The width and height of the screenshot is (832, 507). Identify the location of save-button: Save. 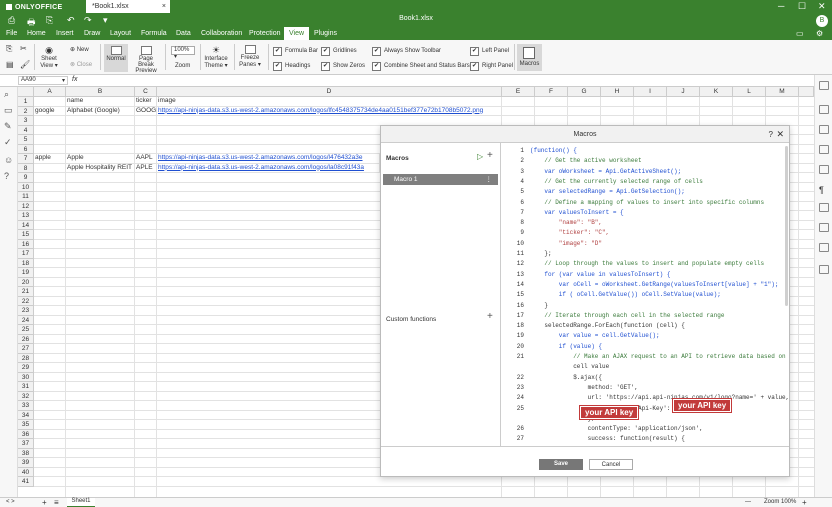
(561, 464).